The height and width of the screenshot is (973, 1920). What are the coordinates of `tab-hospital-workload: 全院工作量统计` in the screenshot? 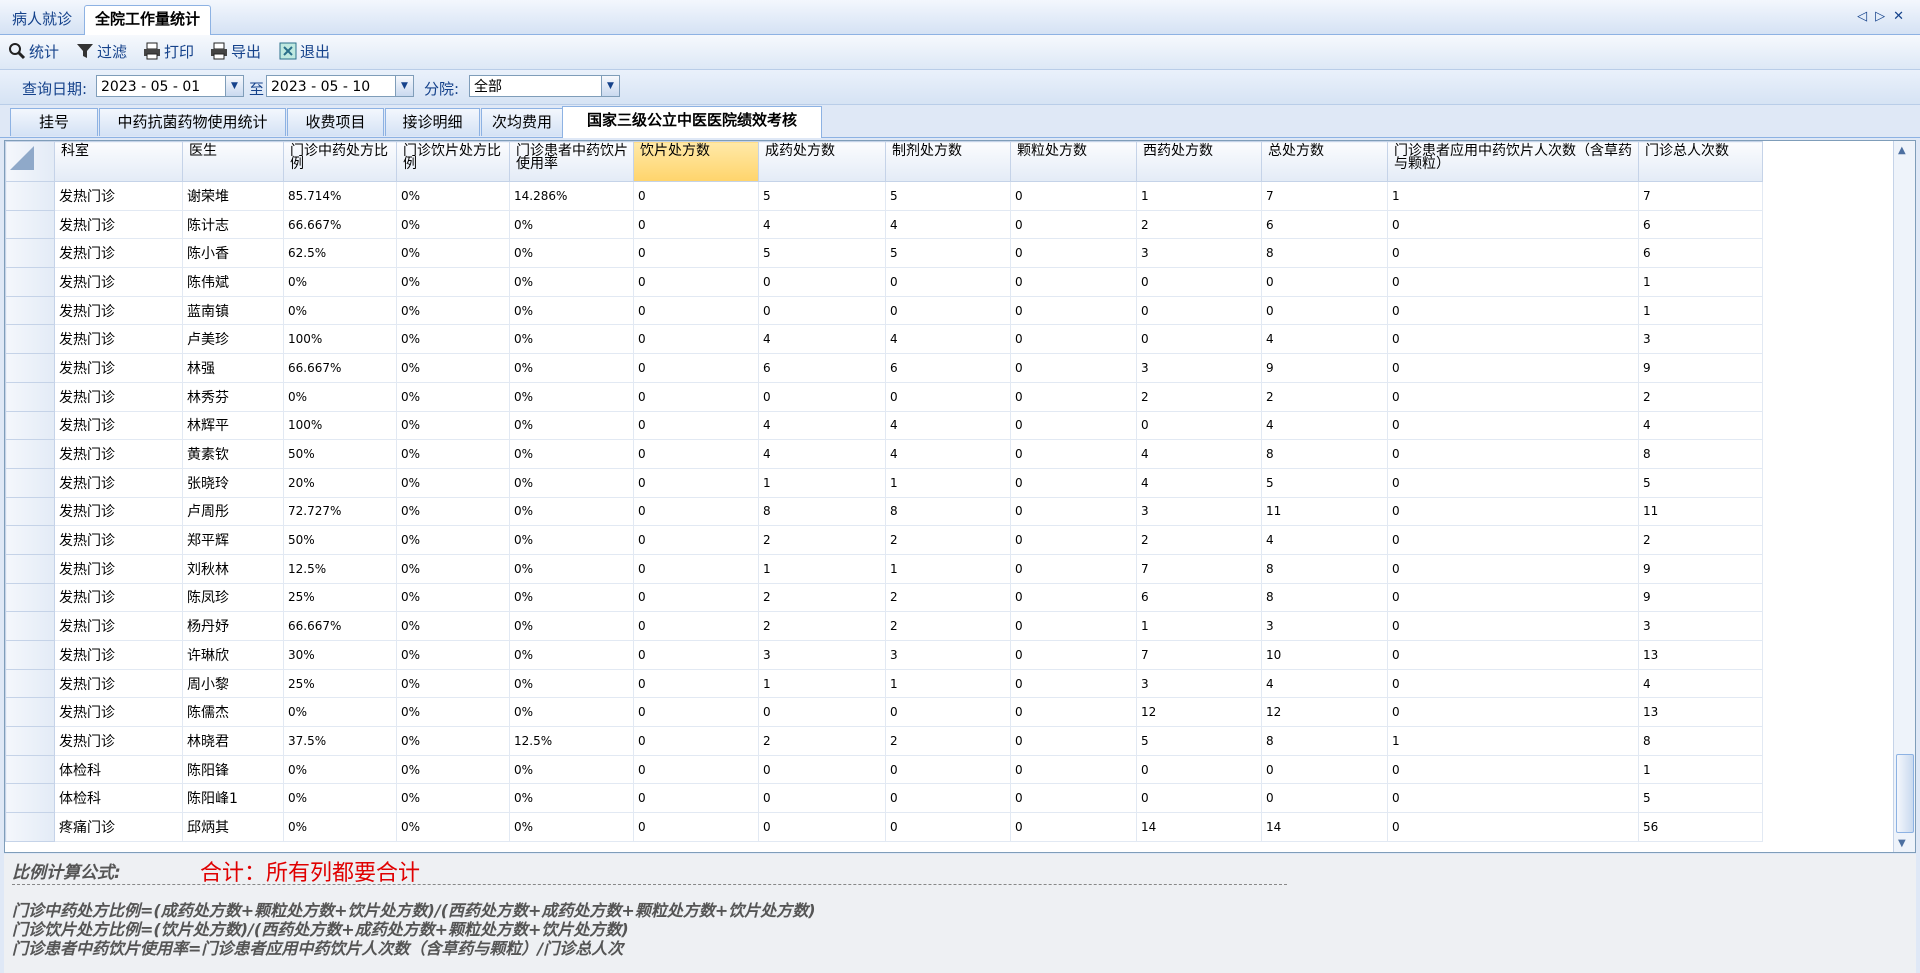 It's located at (148, 20).